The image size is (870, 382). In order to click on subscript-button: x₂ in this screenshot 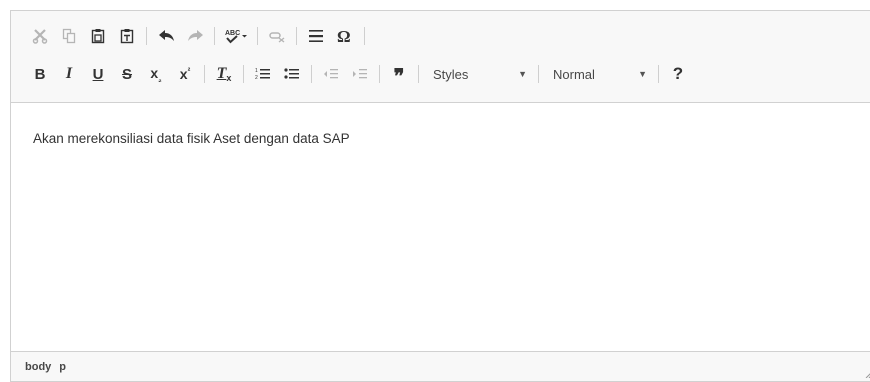, I will do `click(156, 74)`.